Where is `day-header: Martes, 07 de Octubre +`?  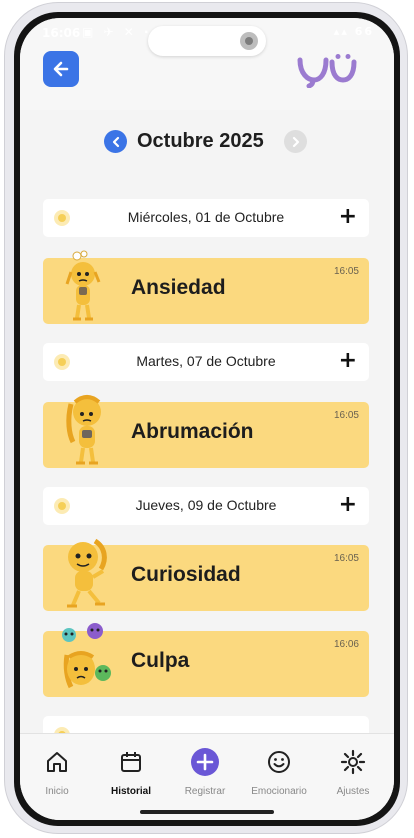
day-header: Martes, 07 de Octubre + is located at coordinates (206, 362).